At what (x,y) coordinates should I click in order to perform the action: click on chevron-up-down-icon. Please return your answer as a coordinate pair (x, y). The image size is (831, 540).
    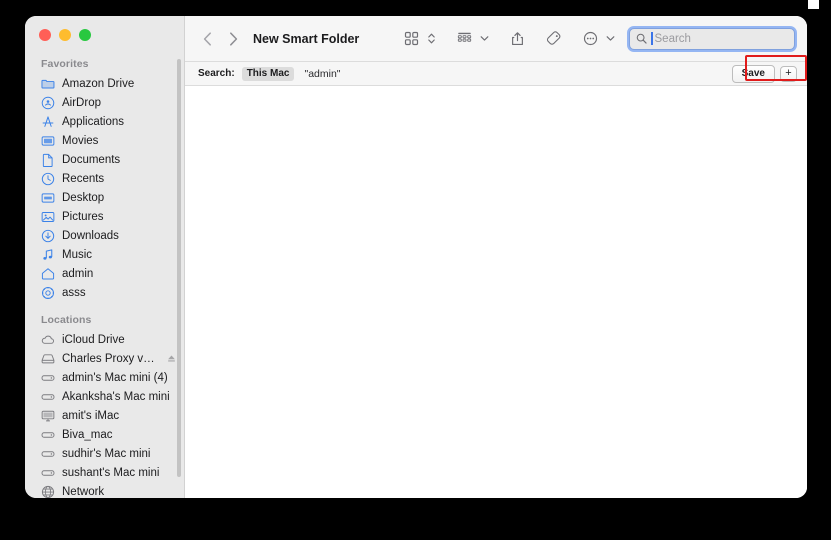
    Looking at the image, I should click on (431, 38).